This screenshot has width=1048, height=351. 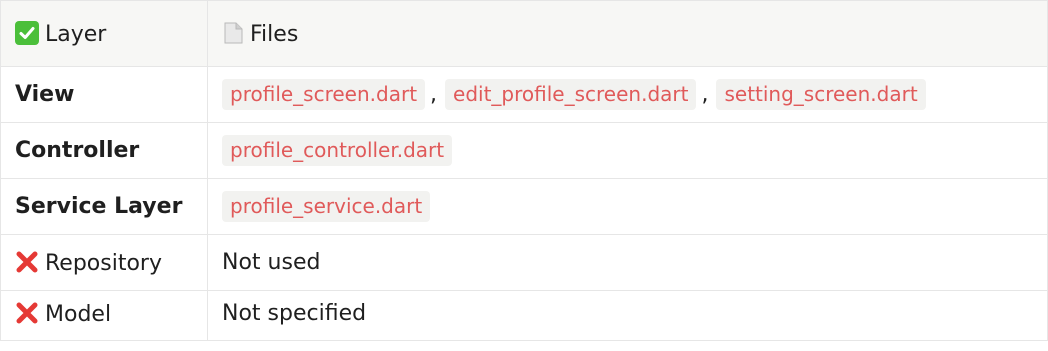 I want to click on file-chip: profile_screen.dart, so click(x=324, y=94).